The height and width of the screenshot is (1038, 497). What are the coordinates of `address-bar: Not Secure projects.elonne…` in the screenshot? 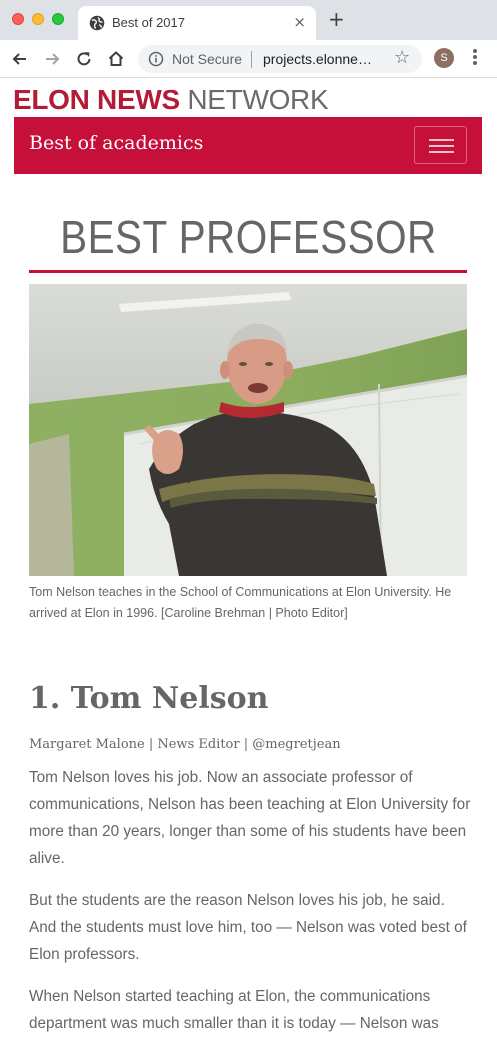 It's located at (280, 59).